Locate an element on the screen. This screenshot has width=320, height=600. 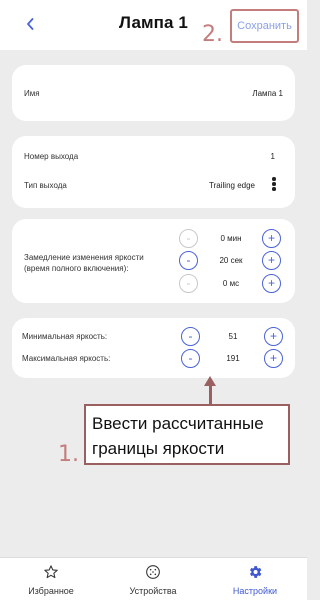
nav-devices: Устройства is located at coordinates (153, 579).